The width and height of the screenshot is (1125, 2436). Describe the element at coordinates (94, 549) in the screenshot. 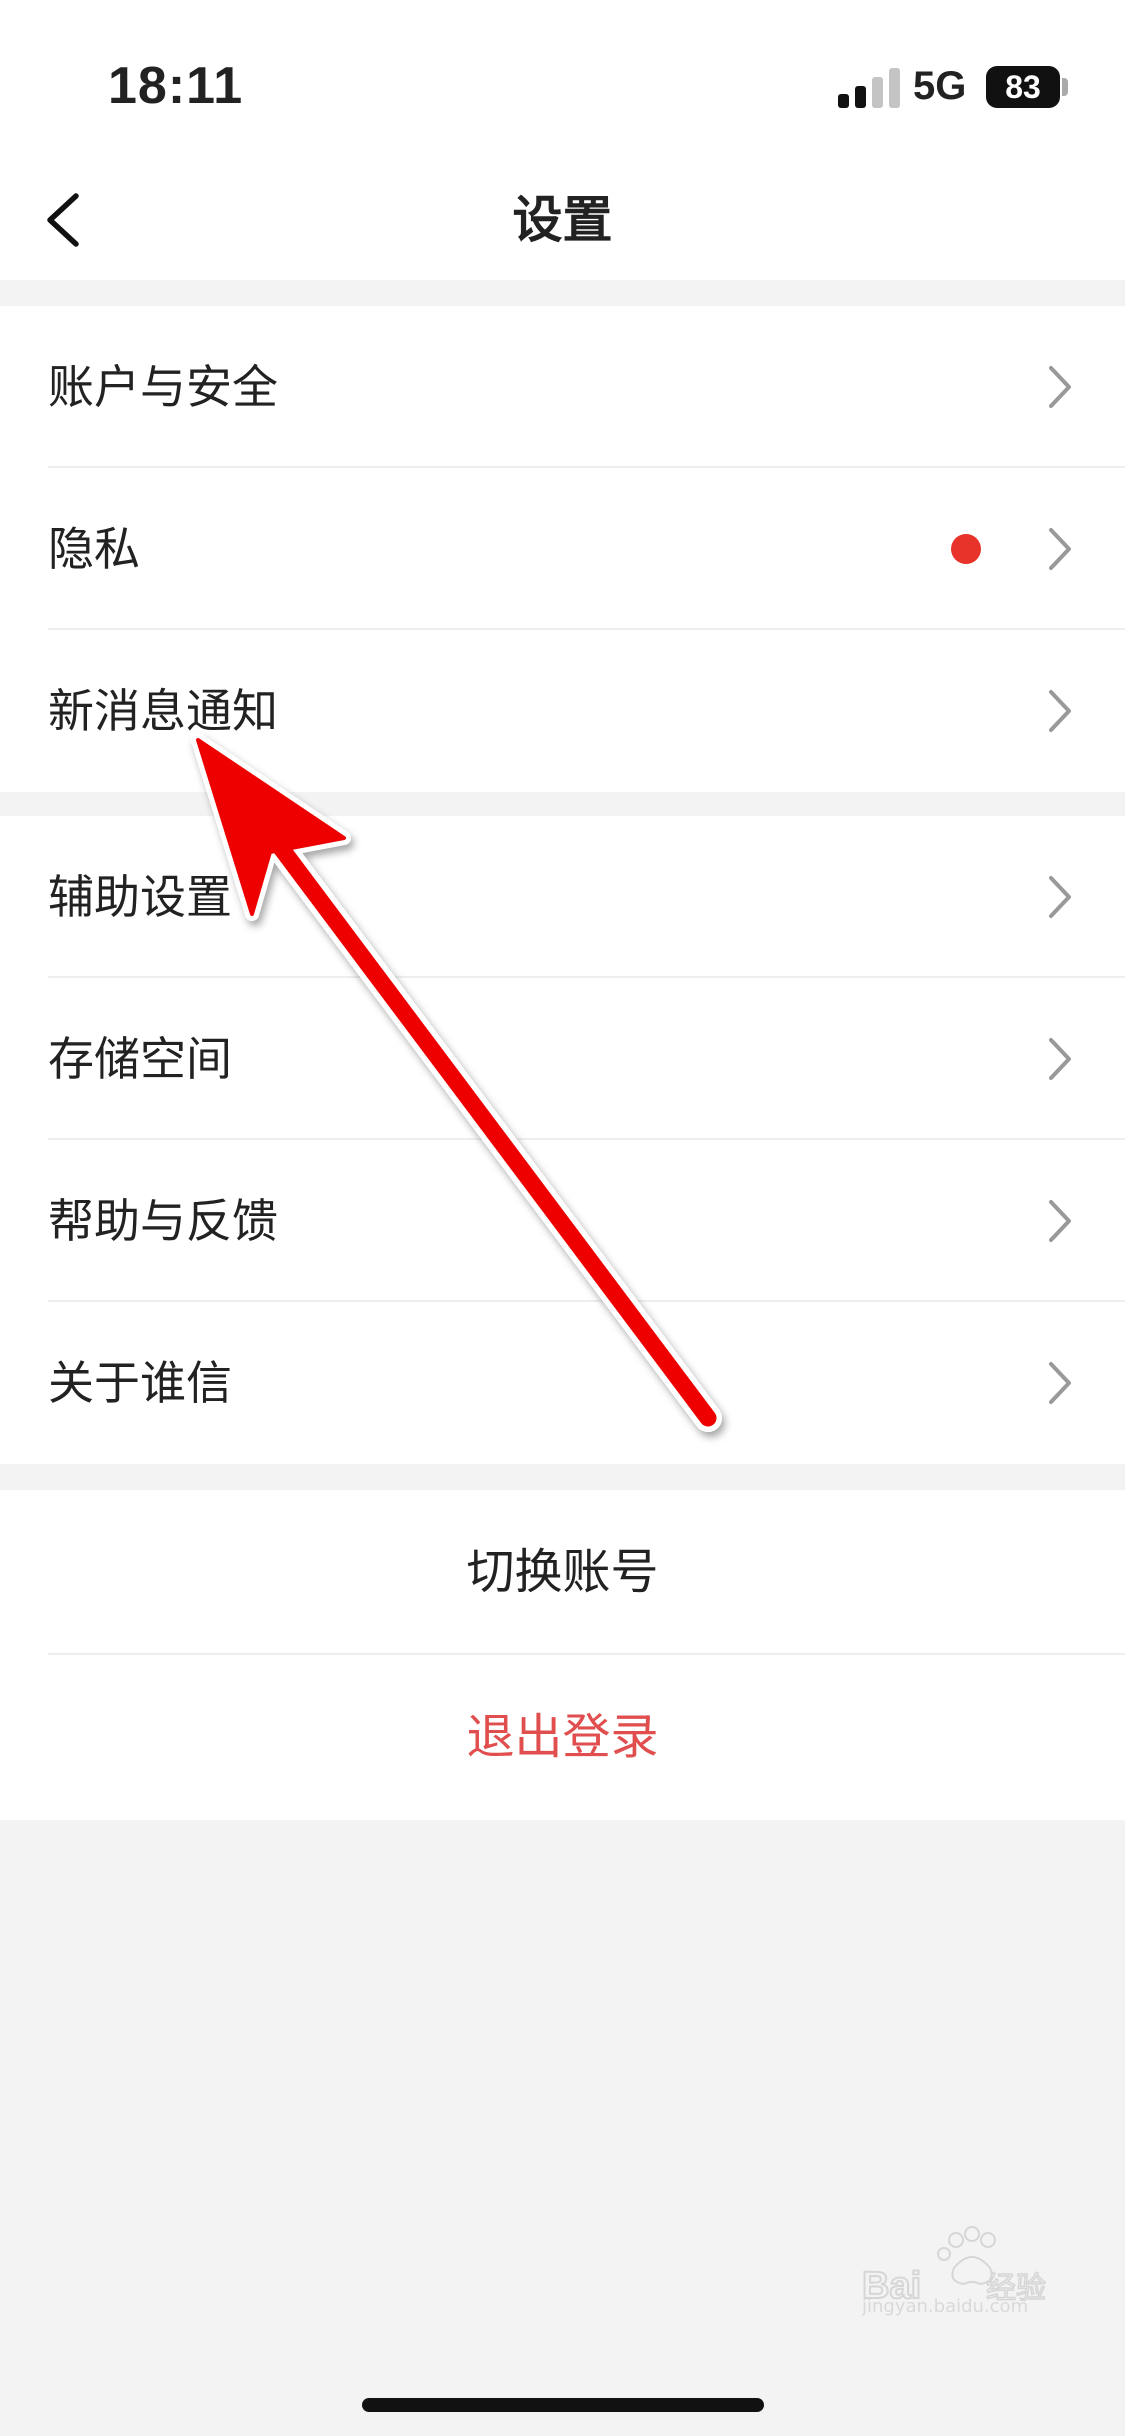

I see `settings-item-label: 隐私` at that location.